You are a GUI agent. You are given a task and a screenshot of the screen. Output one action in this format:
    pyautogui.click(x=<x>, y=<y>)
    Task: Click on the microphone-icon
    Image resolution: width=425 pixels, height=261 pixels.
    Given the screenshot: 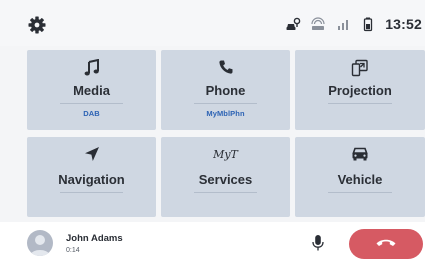 What is the action you would take?
    pyautogui.click(x=318, y=243)
    